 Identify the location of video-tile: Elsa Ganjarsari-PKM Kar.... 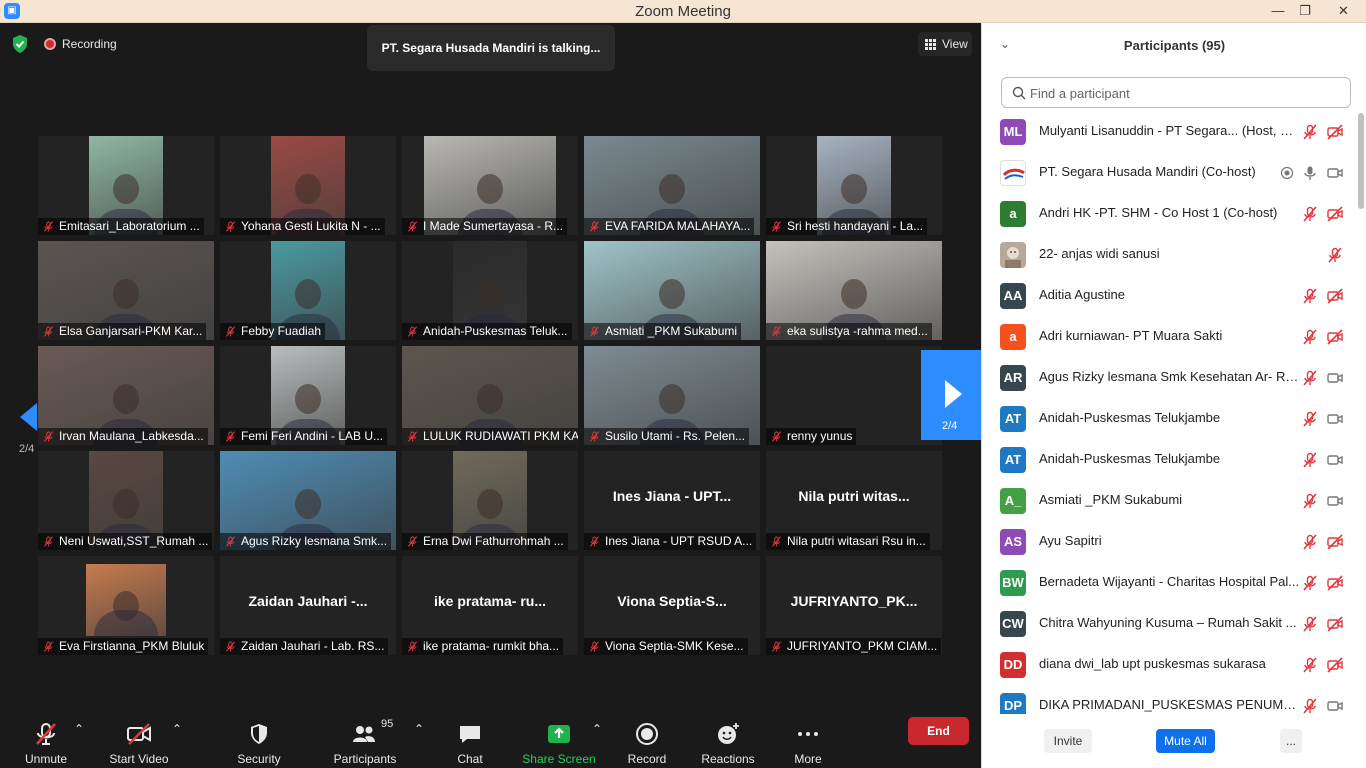
(126, 290).